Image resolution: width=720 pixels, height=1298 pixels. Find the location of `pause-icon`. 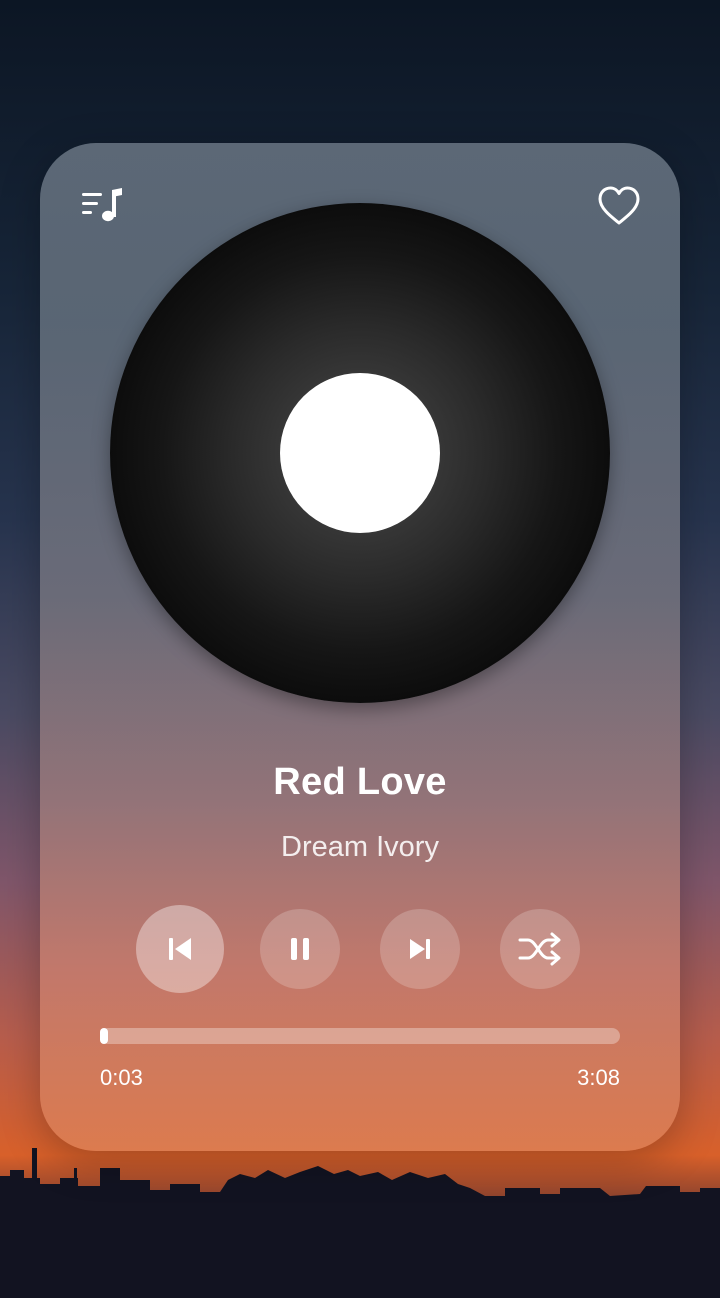

pause-icon is located at coordinates (300, 949).